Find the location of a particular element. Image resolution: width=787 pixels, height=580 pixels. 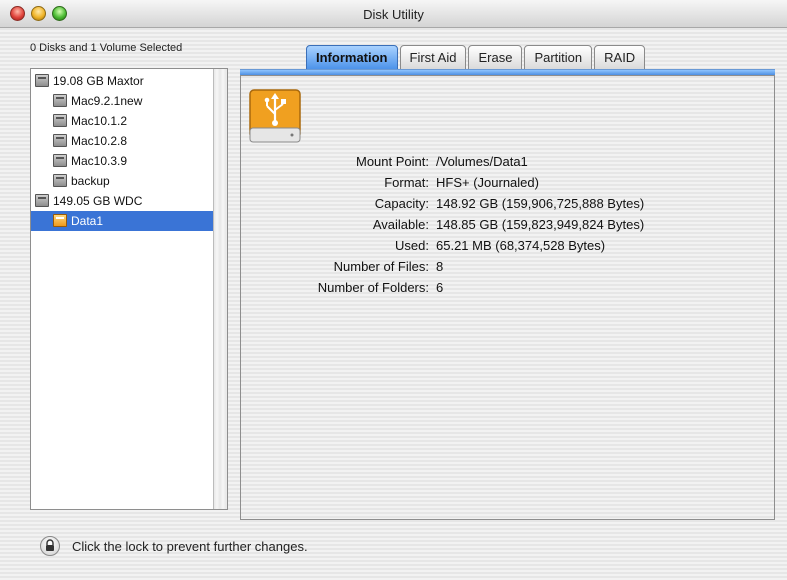

disk-item-maxtor: 19.08 GB Maxtor is located at coordinates (122, 81).